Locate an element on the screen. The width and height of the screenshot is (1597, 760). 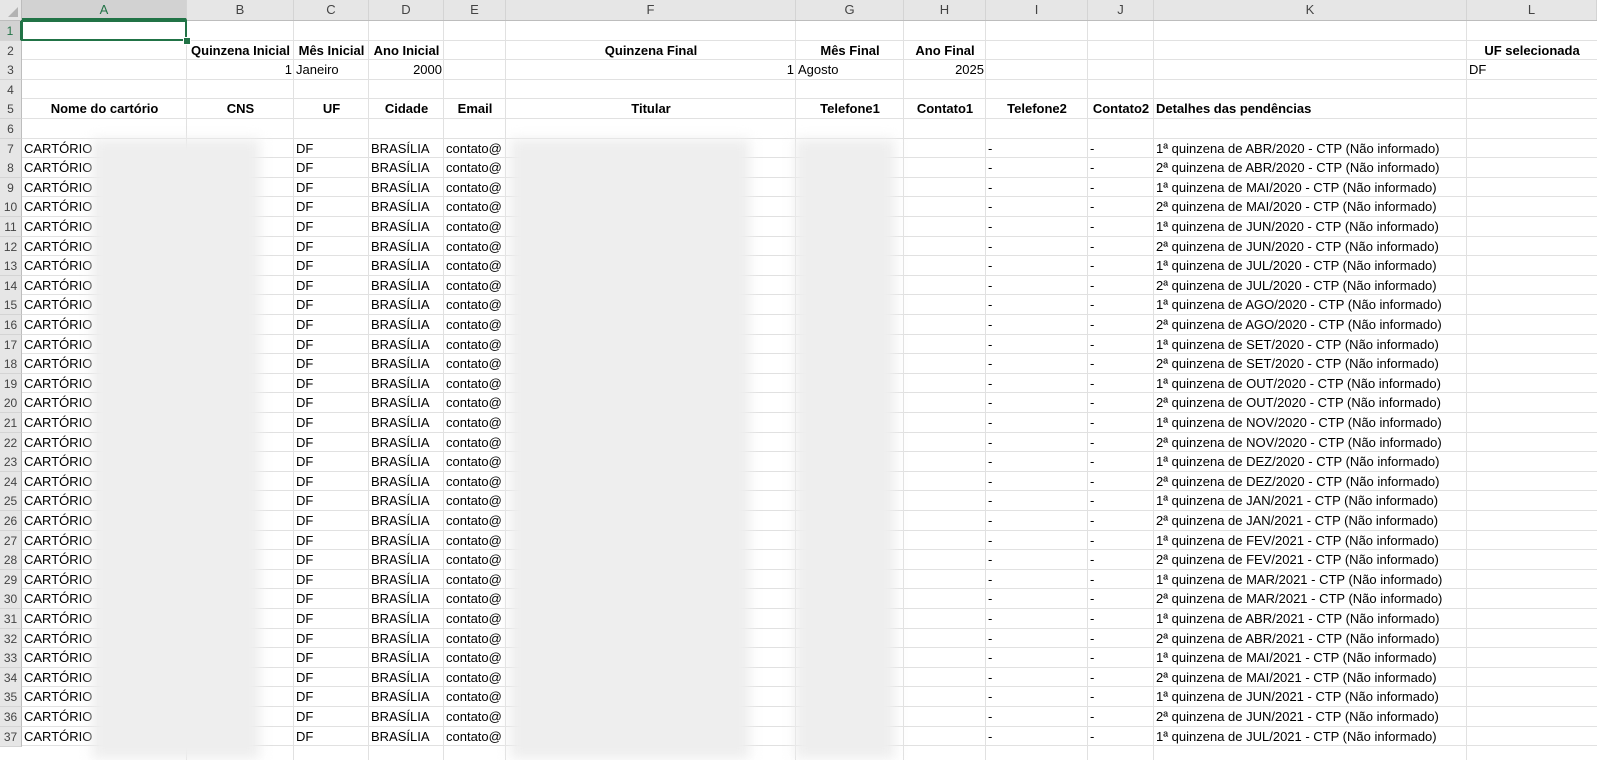
row-header-9: 9 is located at coordinates (11, 187).